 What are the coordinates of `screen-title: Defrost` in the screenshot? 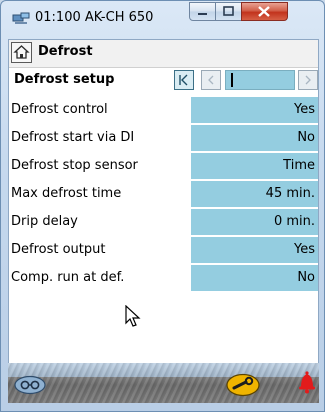 It's located at (65, 51).